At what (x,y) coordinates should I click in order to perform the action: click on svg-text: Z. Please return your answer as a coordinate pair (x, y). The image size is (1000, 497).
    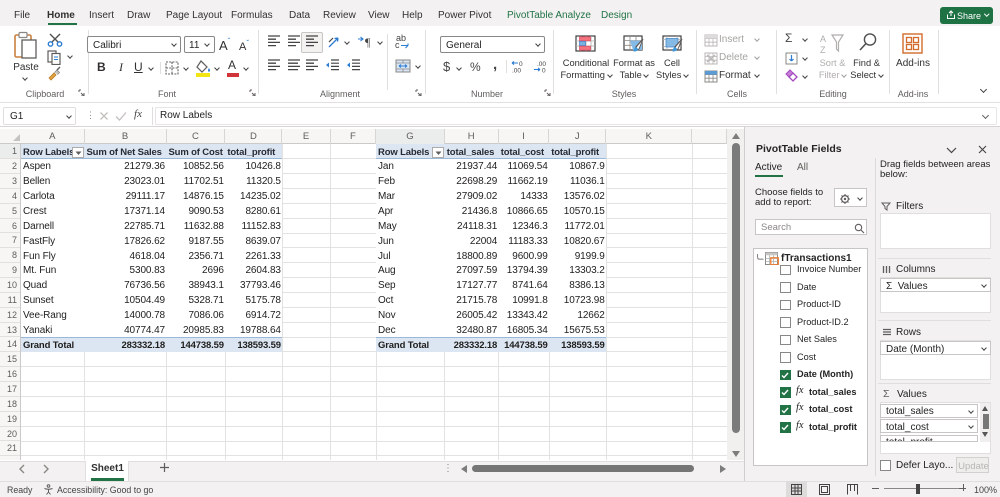
    Looking at the image, I should click on (823, 50).